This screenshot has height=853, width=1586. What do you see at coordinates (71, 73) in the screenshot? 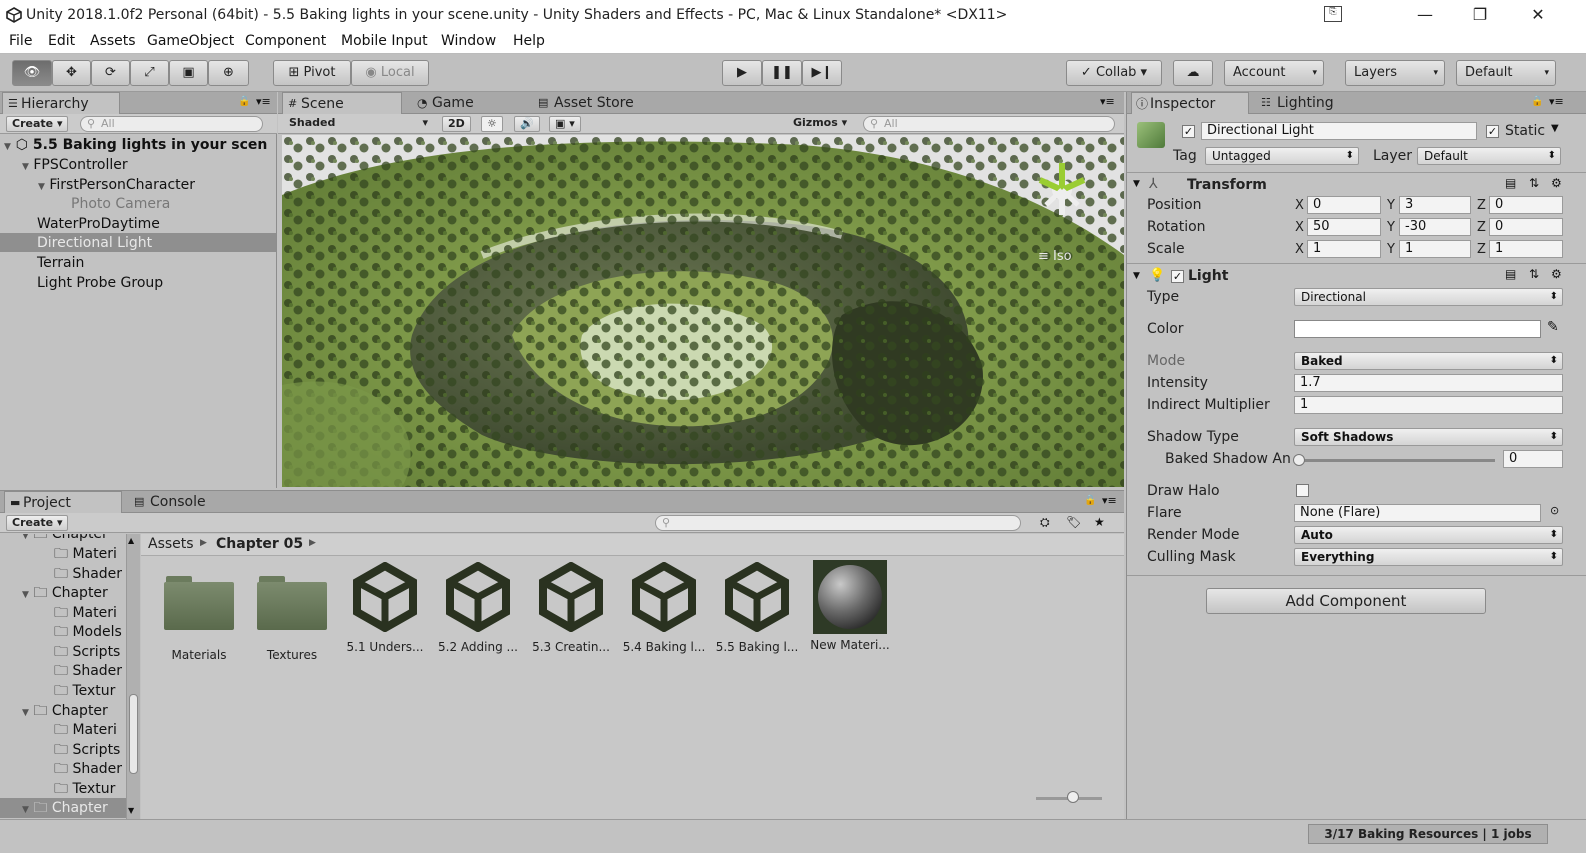
I see `move-tool-button: ✥` at bounding box center [71, 73].